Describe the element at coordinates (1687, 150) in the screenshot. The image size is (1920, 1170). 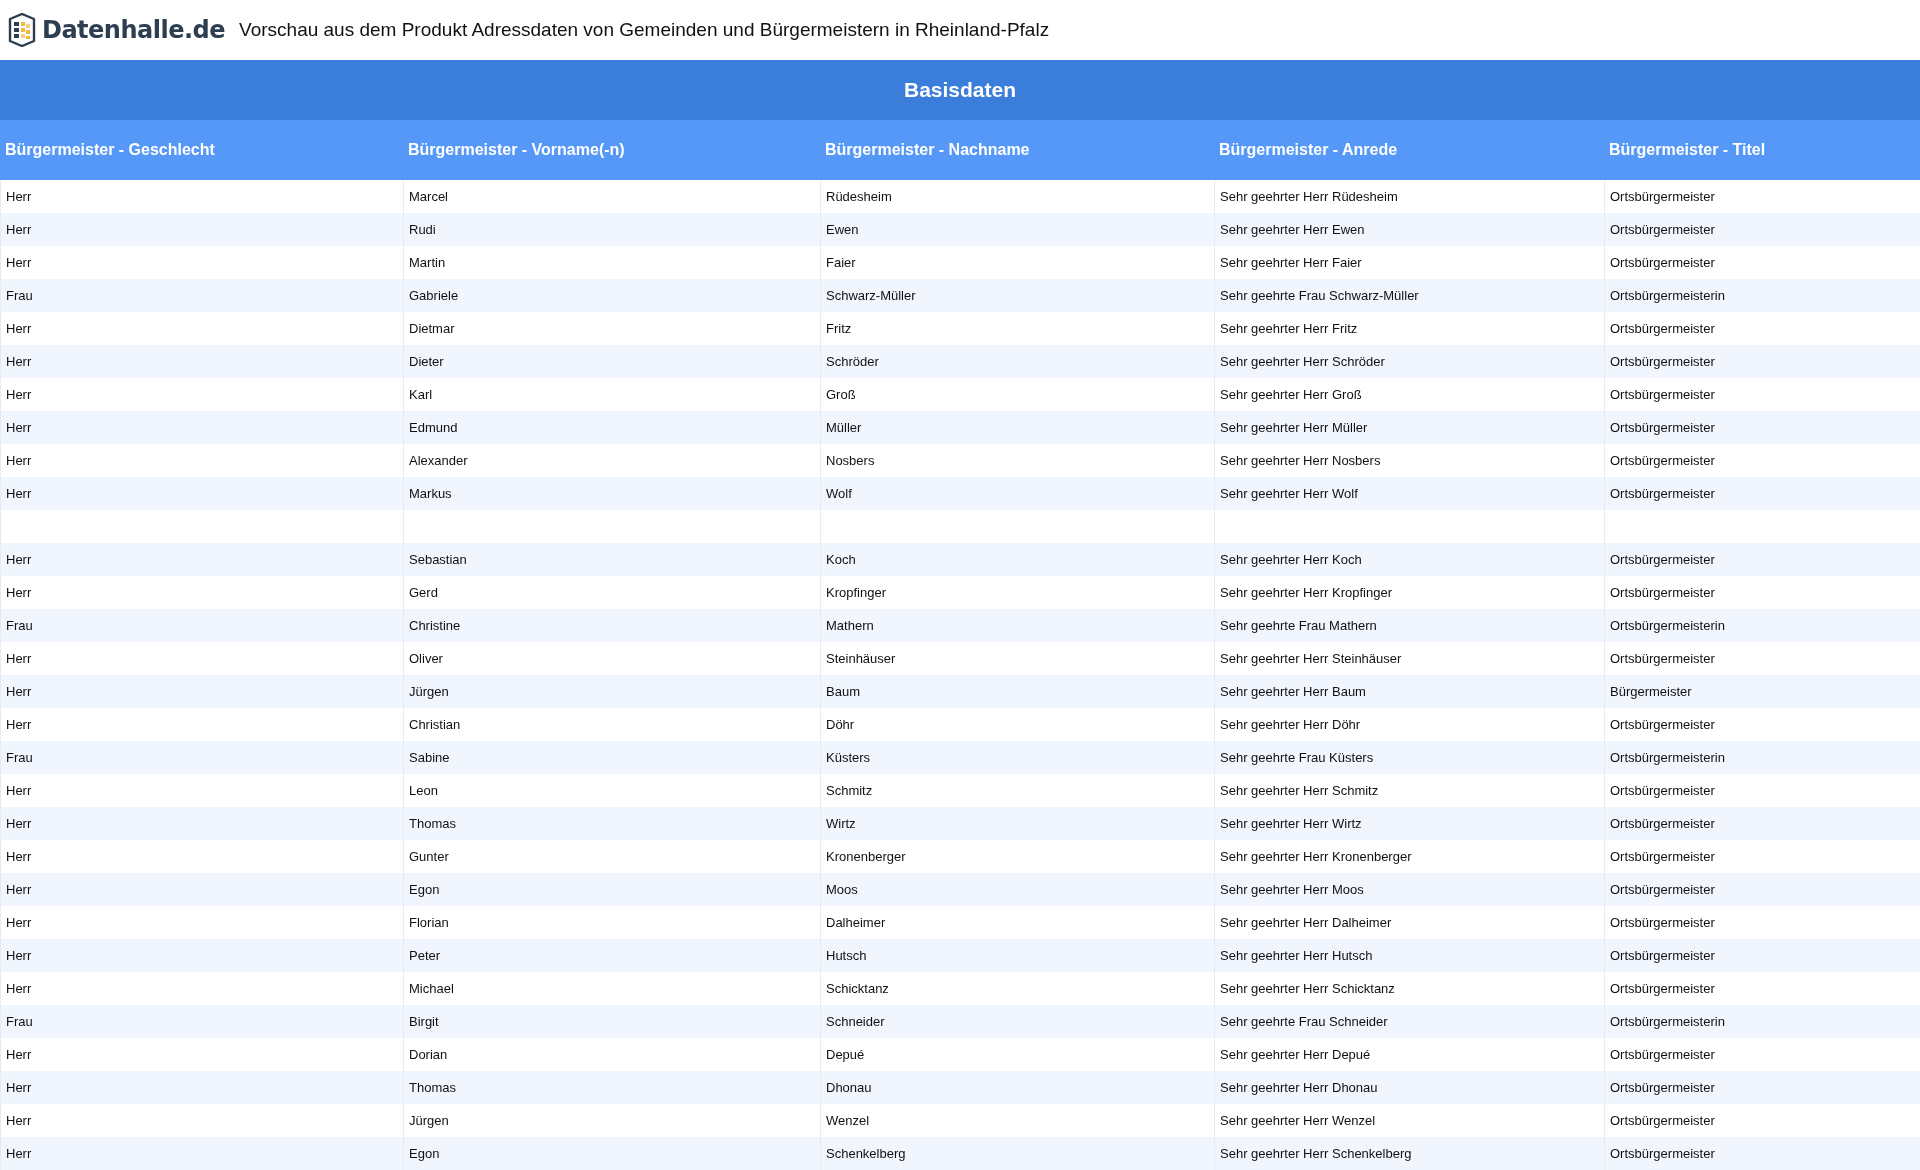
I see `column-header: Bürgermeister - Titel` at that location.